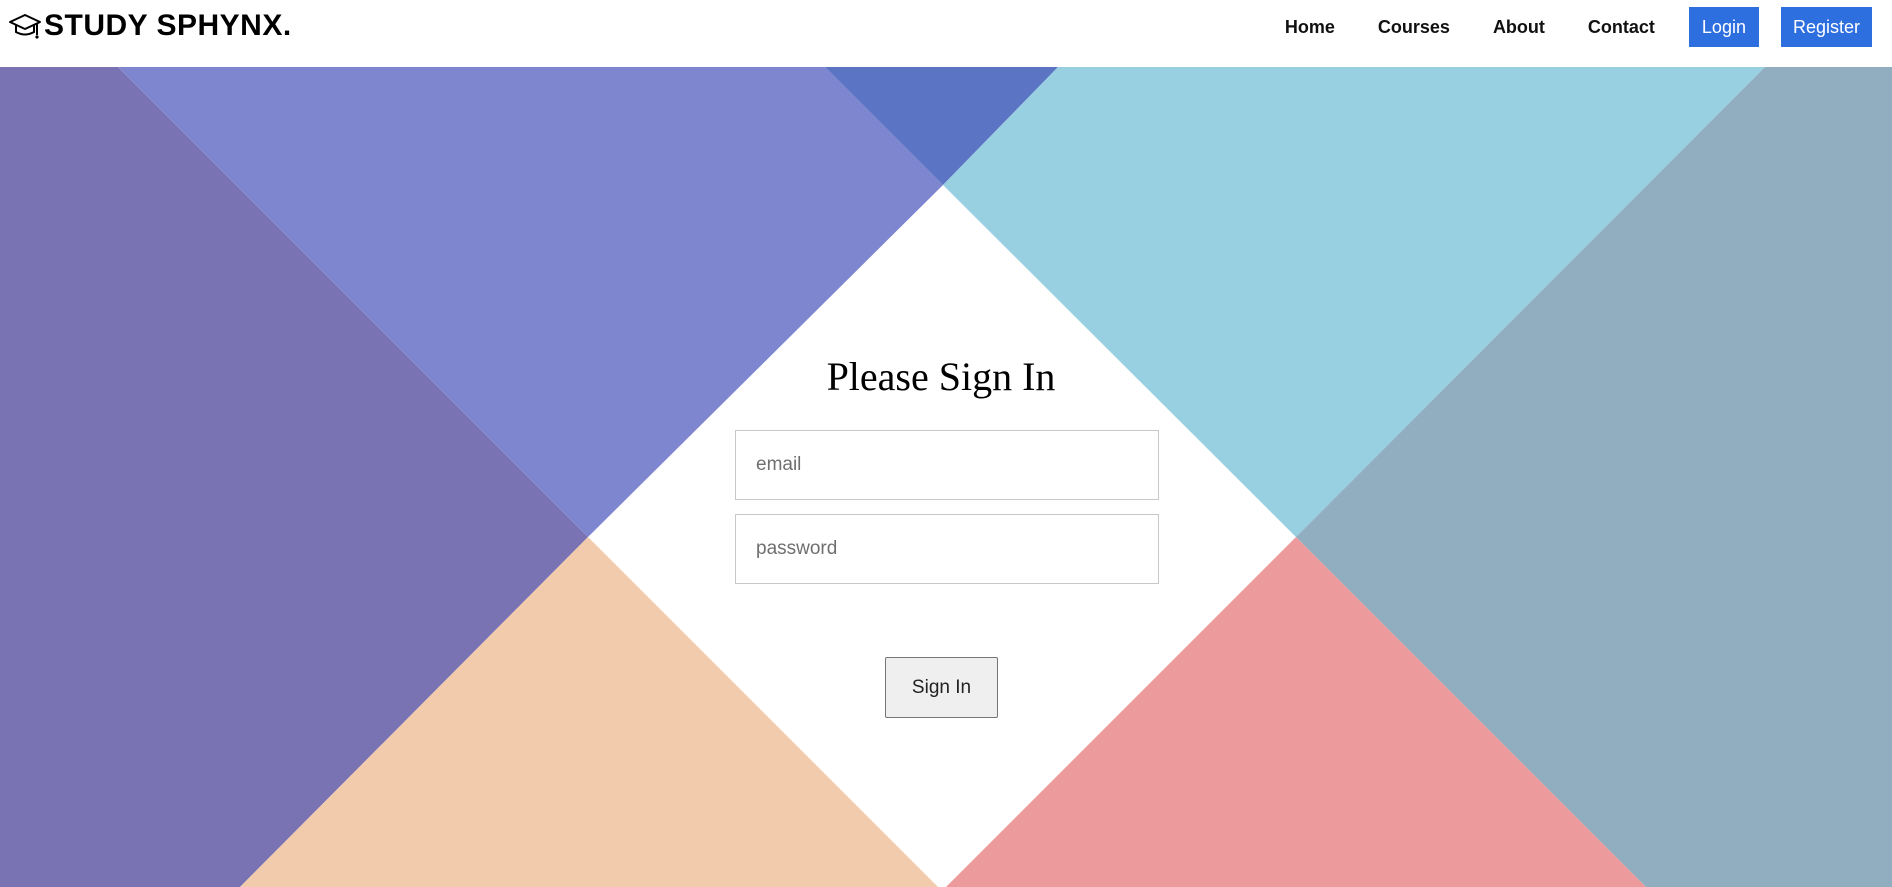 This screenshot has width=1892, height=887. I want to click on brand: STUDY SPHYNX., so click(150, 26).